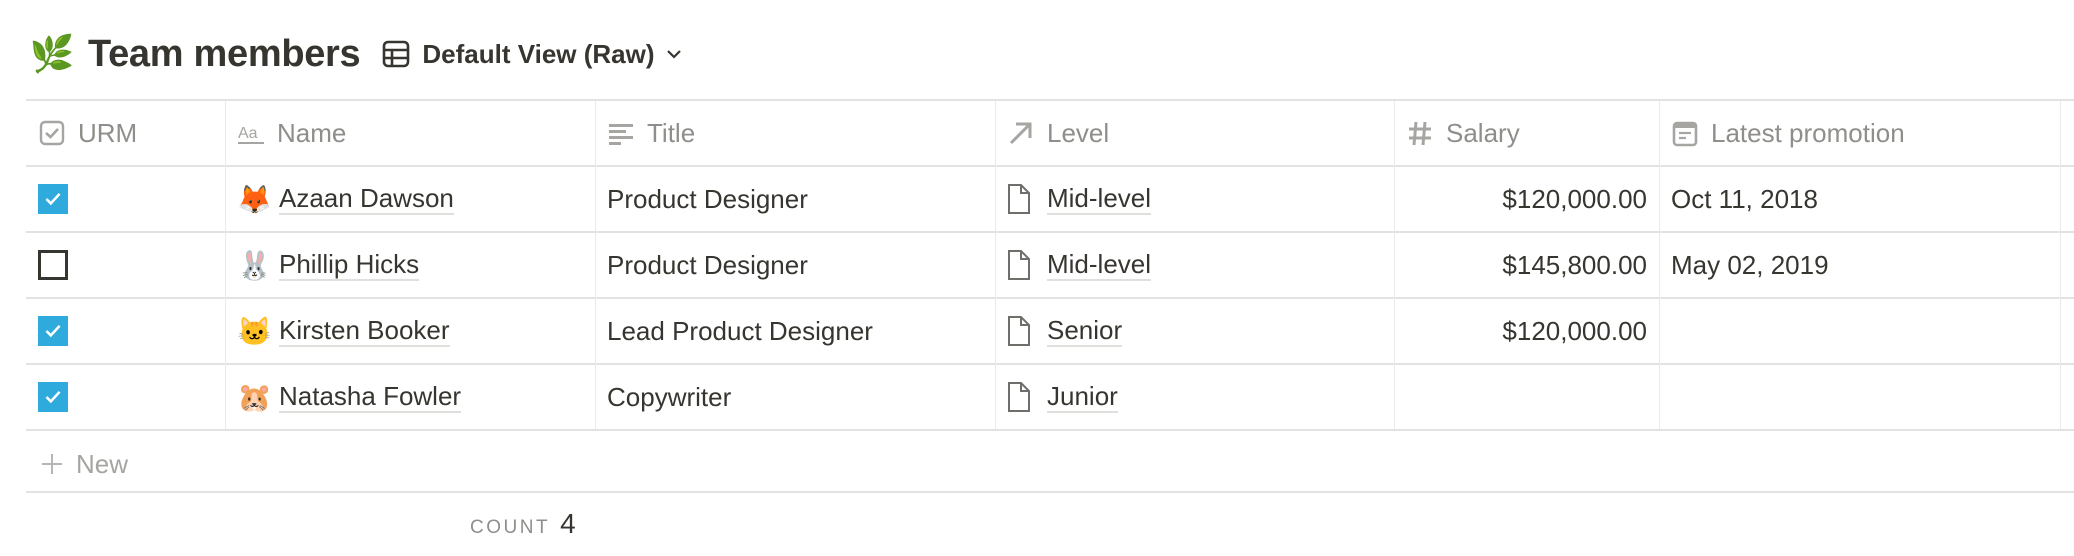  Describe the element at coordinates (1194, 331) in the screenshot. I see `level-cell: Senior` at that location.